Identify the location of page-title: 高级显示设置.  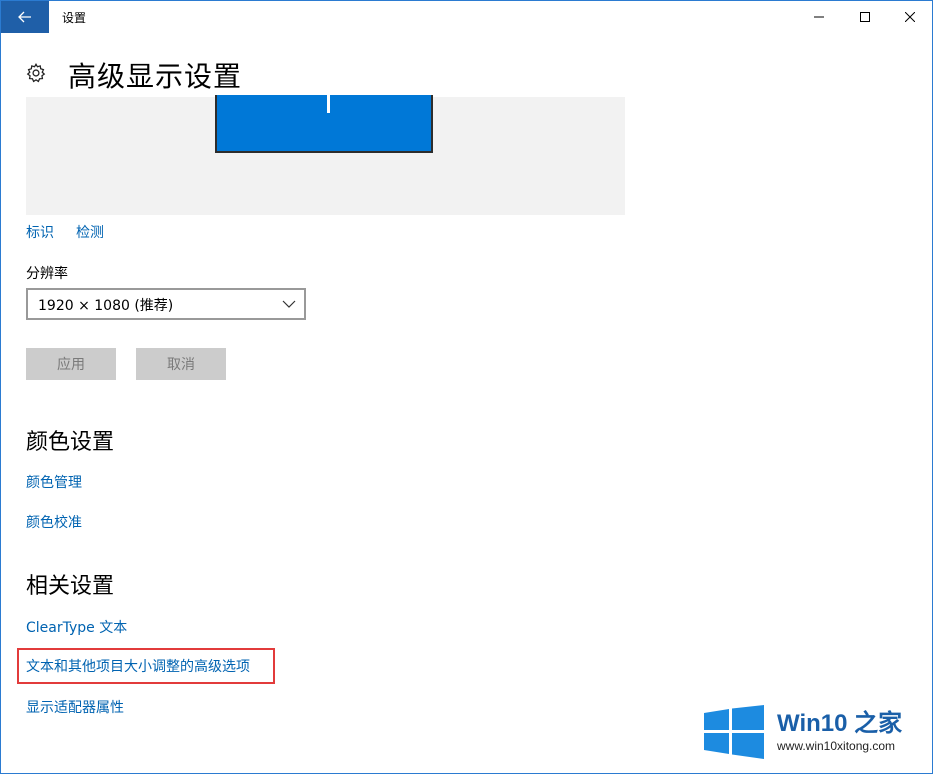
(155, 76).